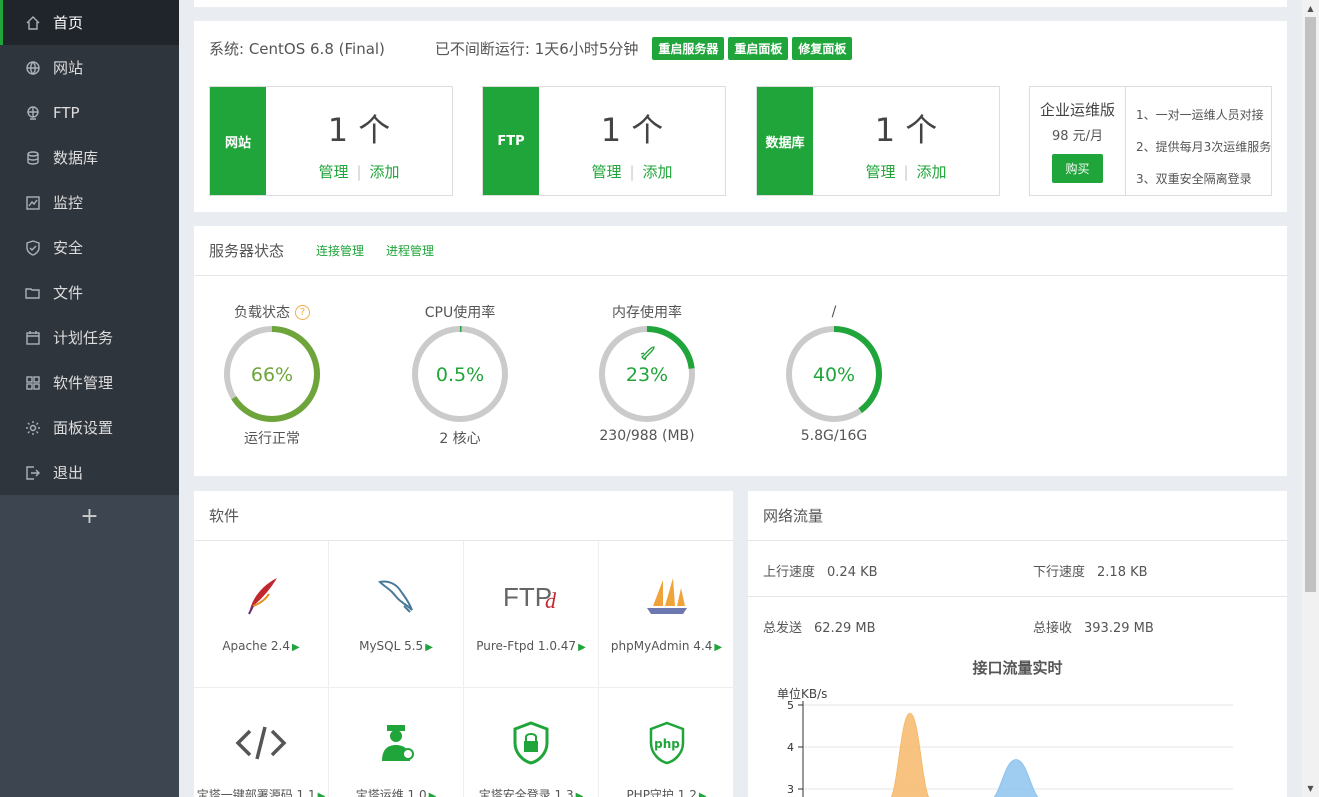  Describe the element at coordinates (661, 646) in the screenshot. I see `software-name: phpMyAdmin 4.4` at that location.